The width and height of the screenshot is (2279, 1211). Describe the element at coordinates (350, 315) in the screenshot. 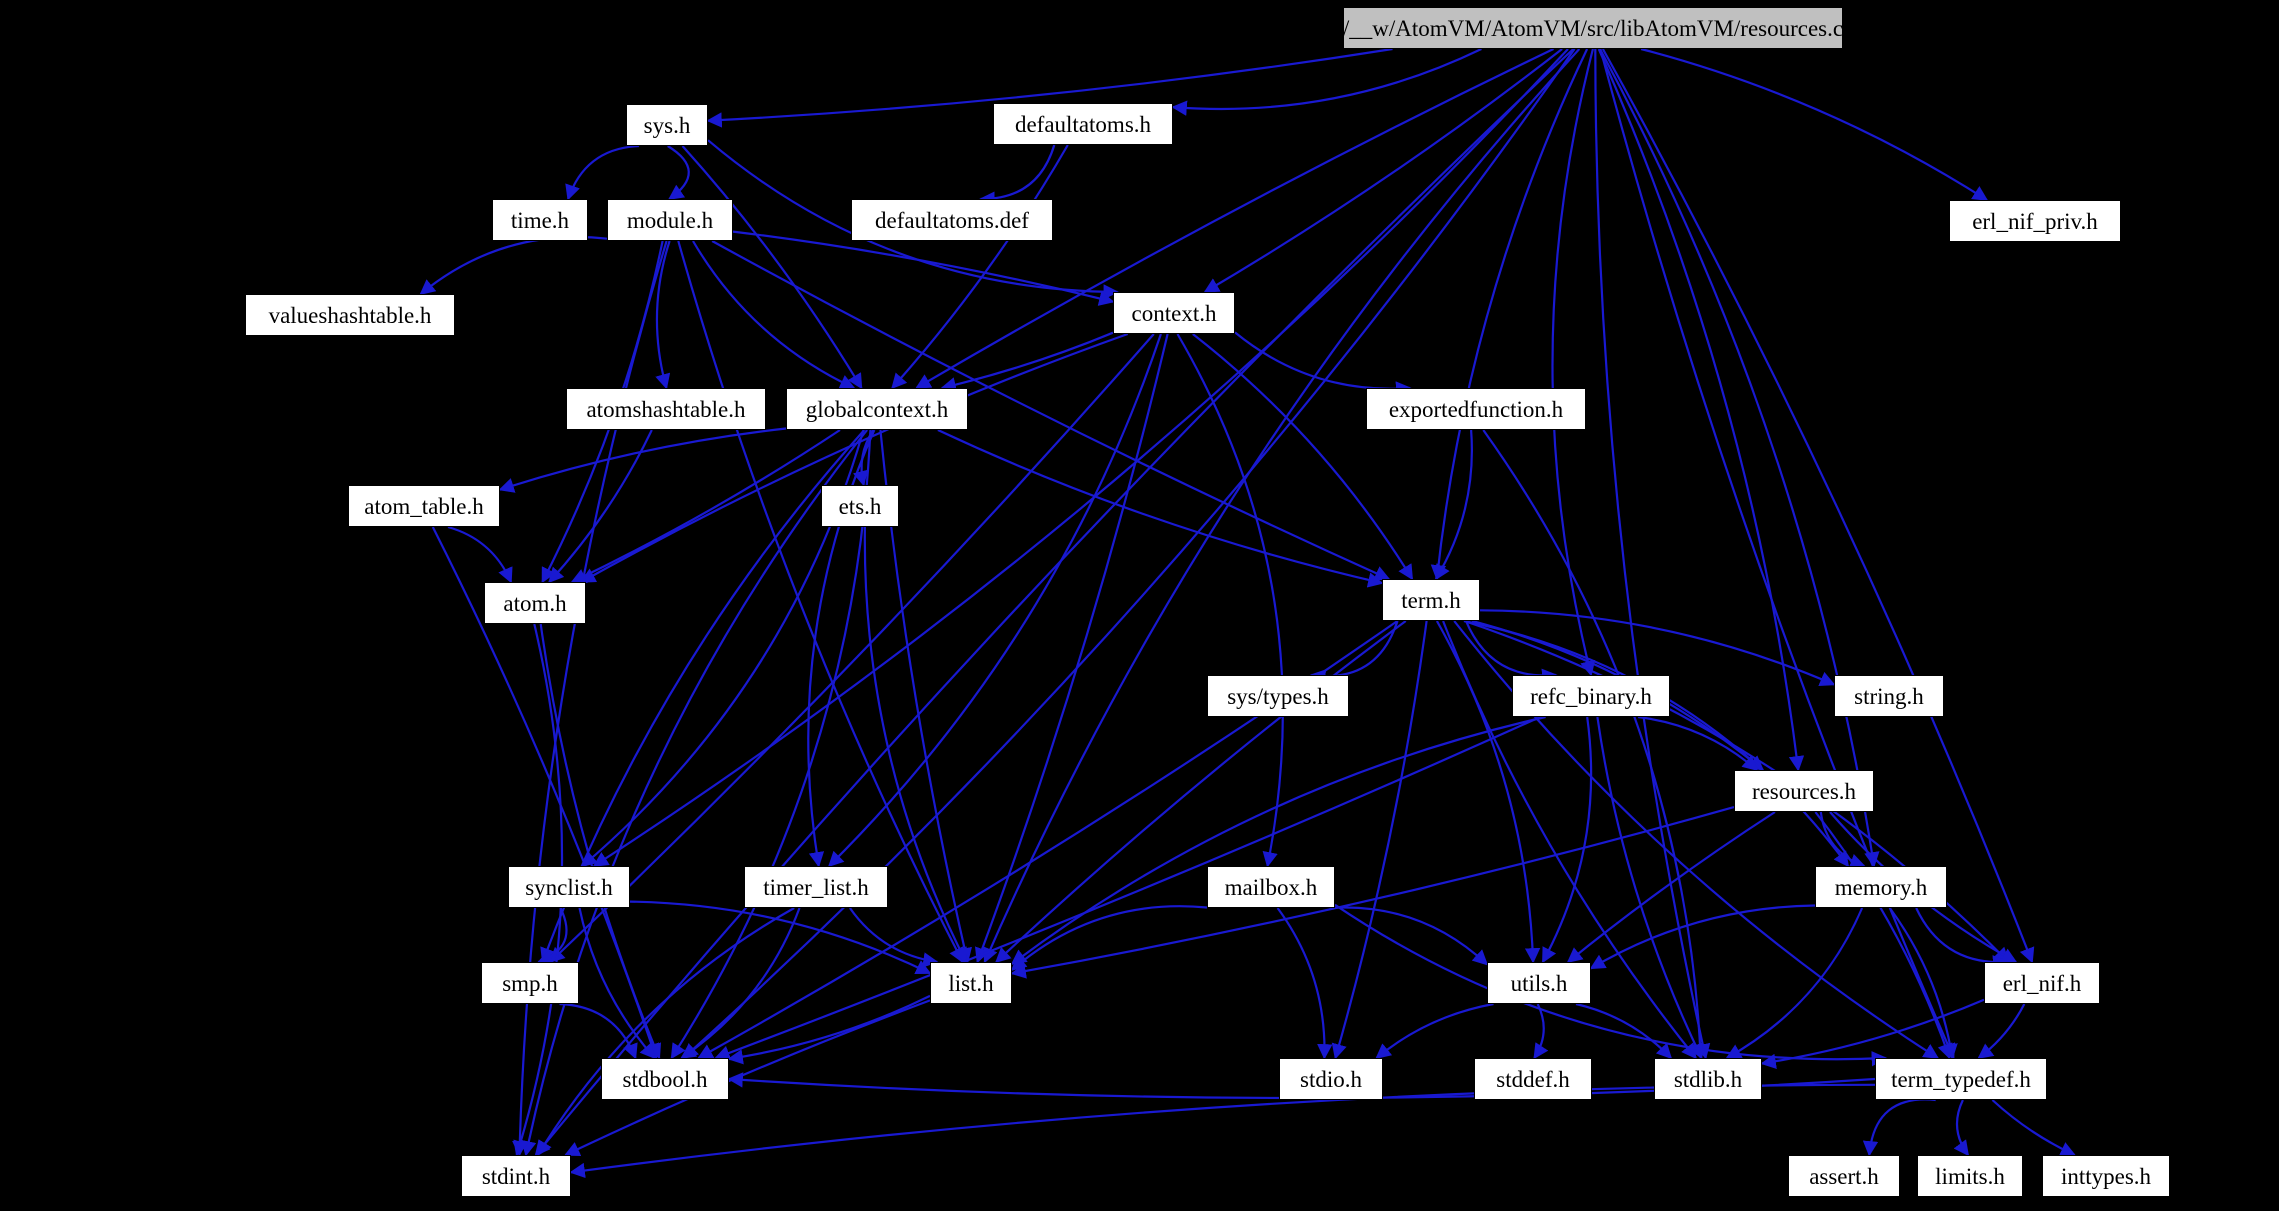

I see `graph-node-valueshashtable-h: valueshashtable.h` at that location.